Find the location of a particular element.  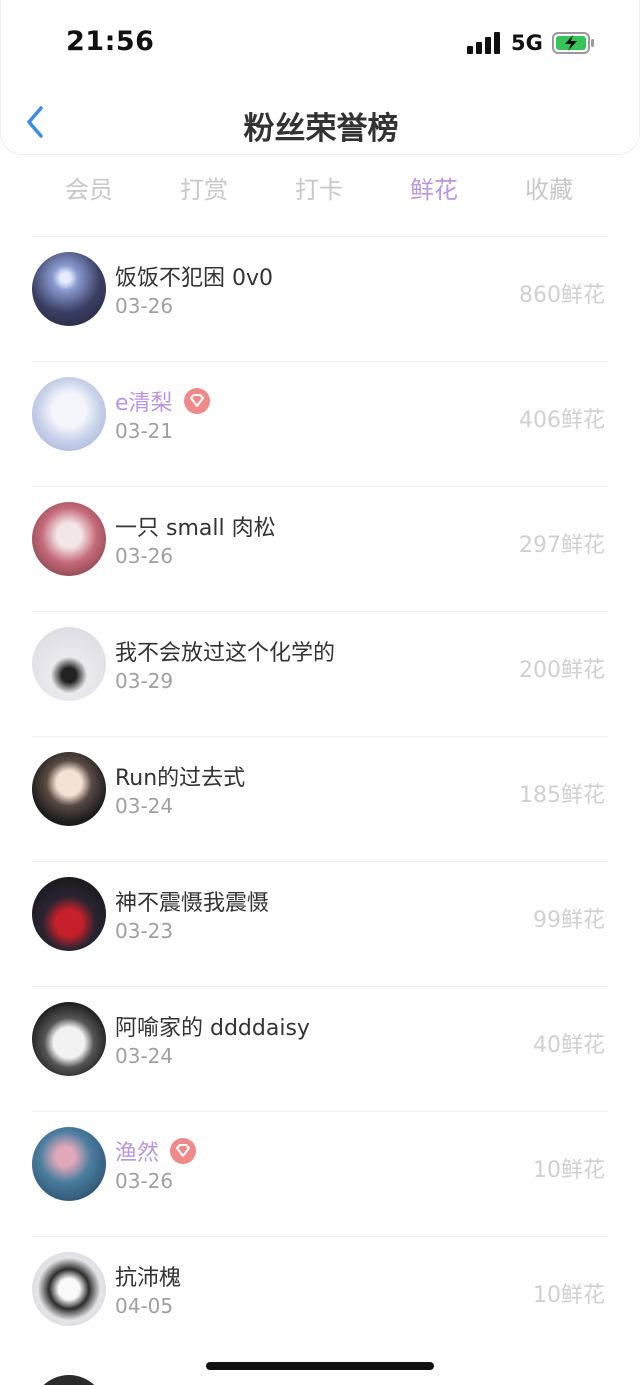

fan-name: 神不震慑我震慑 is located at coordinates (192, 903).